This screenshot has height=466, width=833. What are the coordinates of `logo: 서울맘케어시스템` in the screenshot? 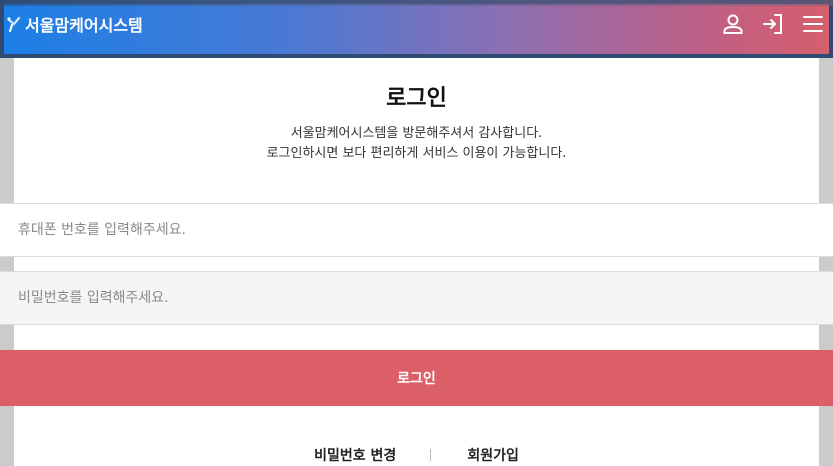 It's located at (74, 24).